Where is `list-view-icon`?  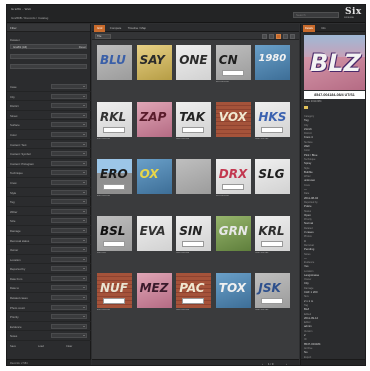 list-view-icon is located at coordinates (264, 36).